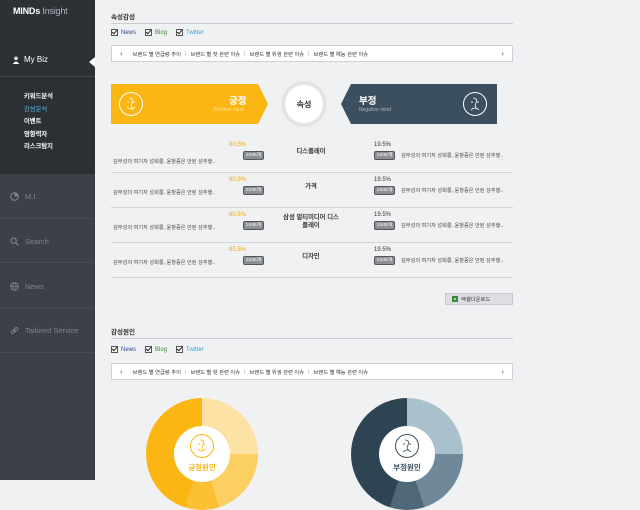 The image size is (640, 510). Describe the element at coordinates (311, 256) in the screenshot. I see `attribute-name: 디자인` at that location.